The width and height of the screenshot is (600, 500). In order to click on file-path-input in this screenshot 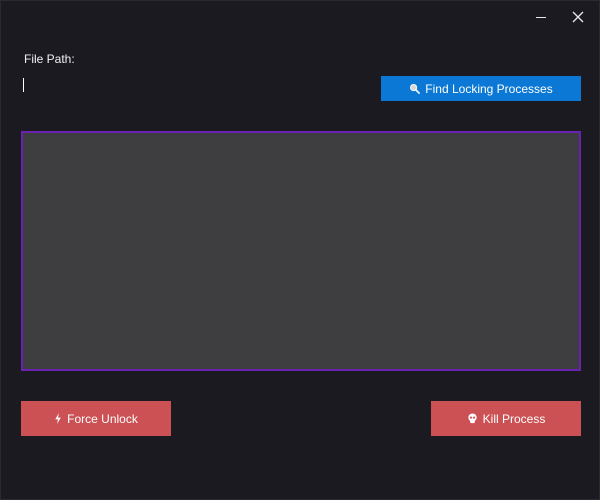, I will do `click(191, 86)`.